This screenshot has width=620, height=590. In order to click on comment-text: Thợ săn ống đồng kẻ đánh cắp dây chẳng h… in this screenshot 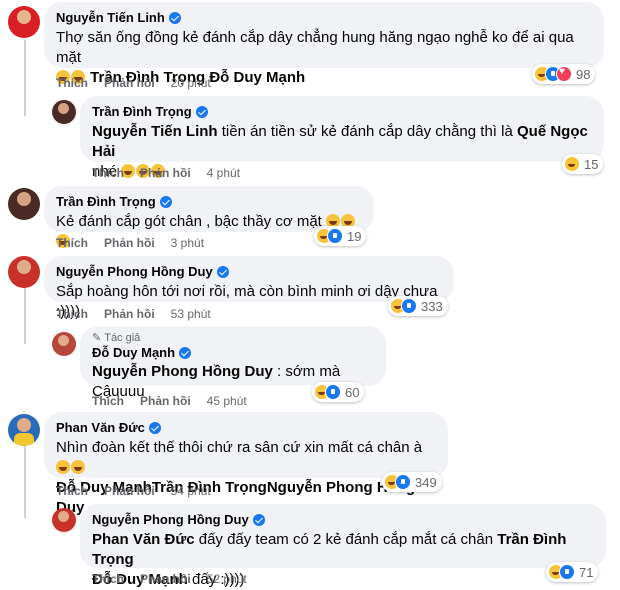, I will do `click(315, 47)`.